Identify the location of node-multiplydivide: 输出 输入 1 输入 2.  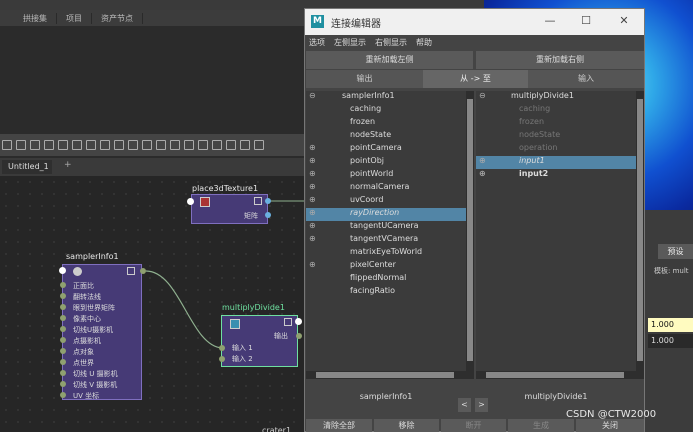
(259, 341).